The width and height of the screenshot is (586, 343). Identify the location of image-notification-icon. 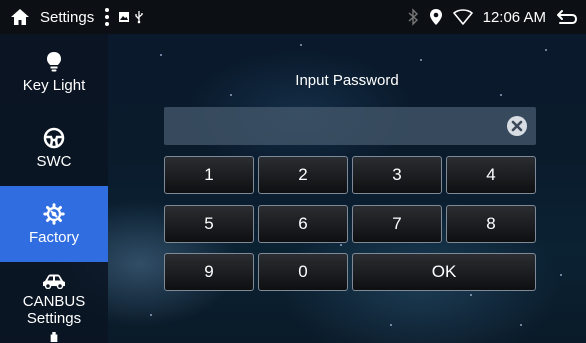
(124, 17).